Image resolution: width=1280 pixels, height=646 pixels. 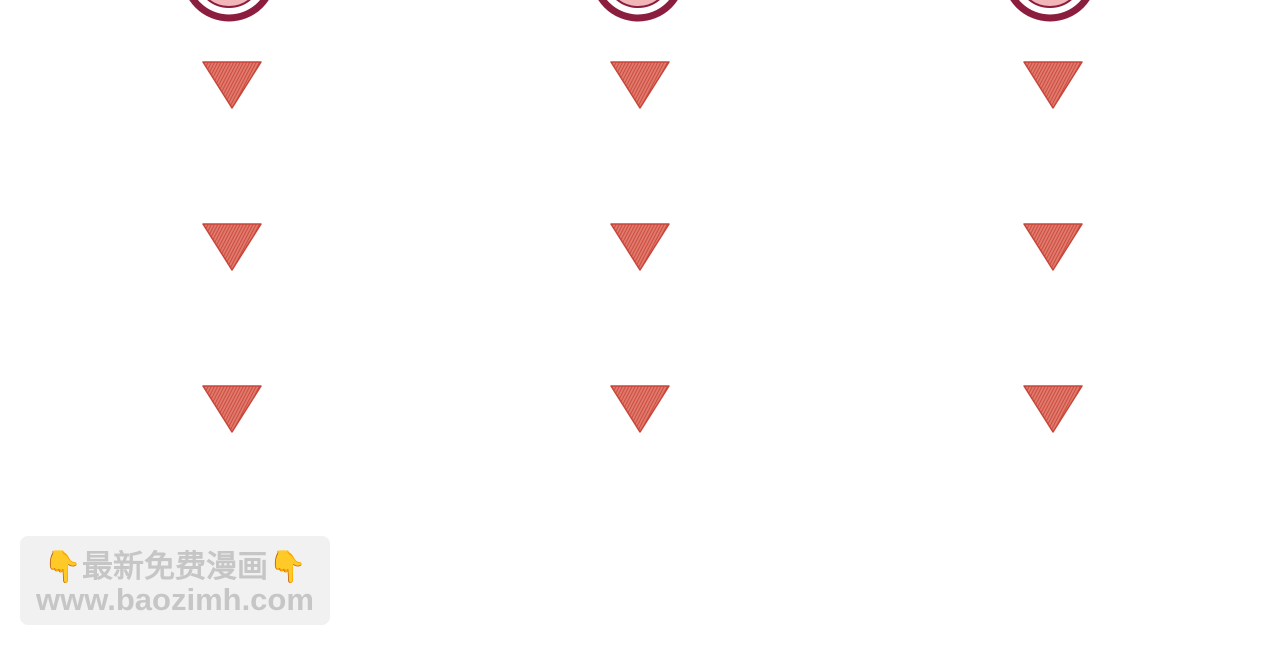 What do you see at coordinates (175, 580) in the screenshot?
I see `watermark-badge: 👇最新免费漫画👇 www.baozimh.com` at bounding box center [175, 580].